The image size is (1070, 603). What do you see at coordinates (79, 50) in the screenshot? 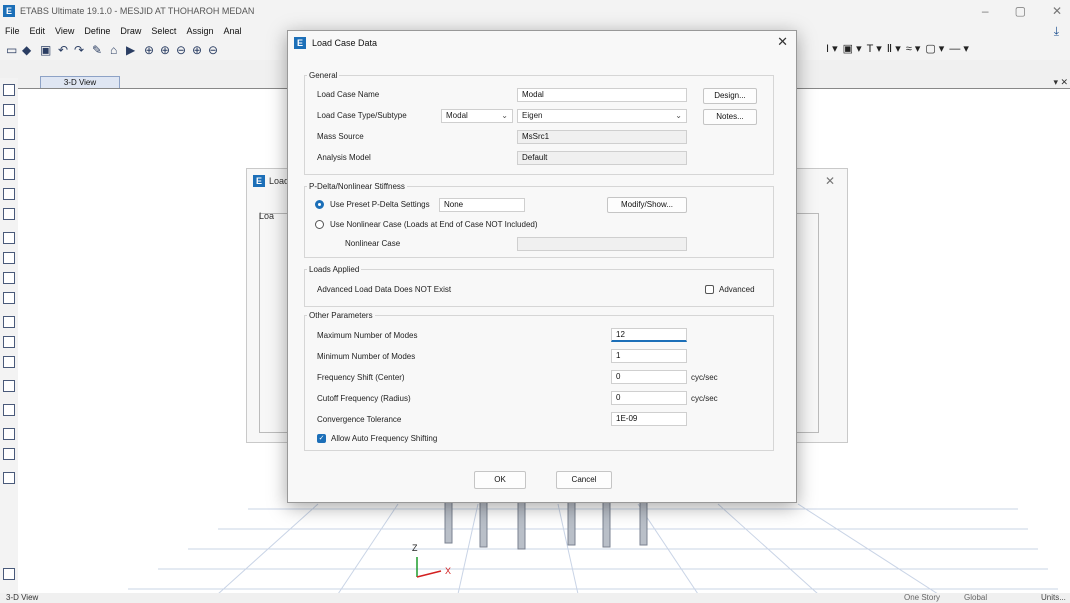
I see `redo-icon: ↷` at bounding box center [79, 50].